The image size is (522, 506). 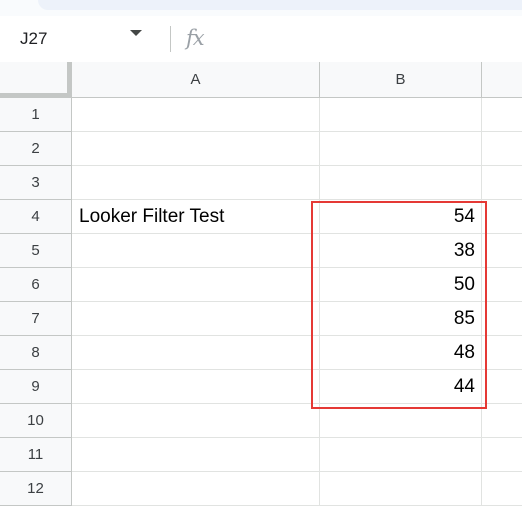 I want to click on table-row: 4 Looker Filter Test 54, so click(x=261, y=217).